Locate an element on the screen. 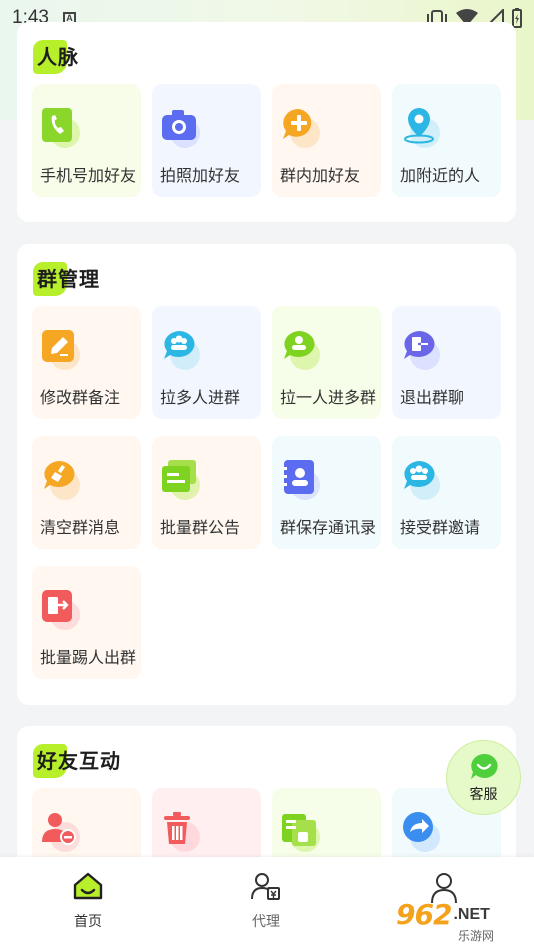 This screenshot has height=949, width=534. forward-icon is located at coordinates (420, 831).